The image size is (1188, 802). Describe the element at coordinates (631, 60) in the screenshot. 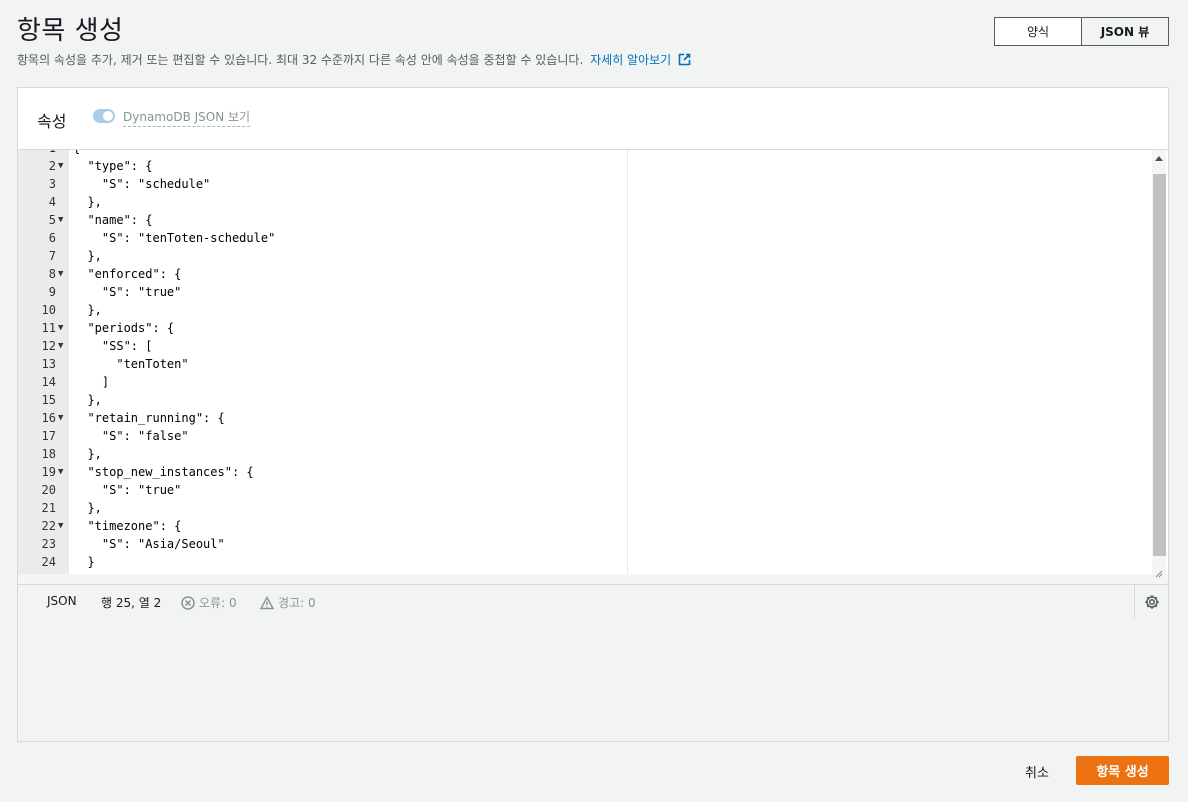

I see `learn-more-label: 자세히 알아보기` at that location.